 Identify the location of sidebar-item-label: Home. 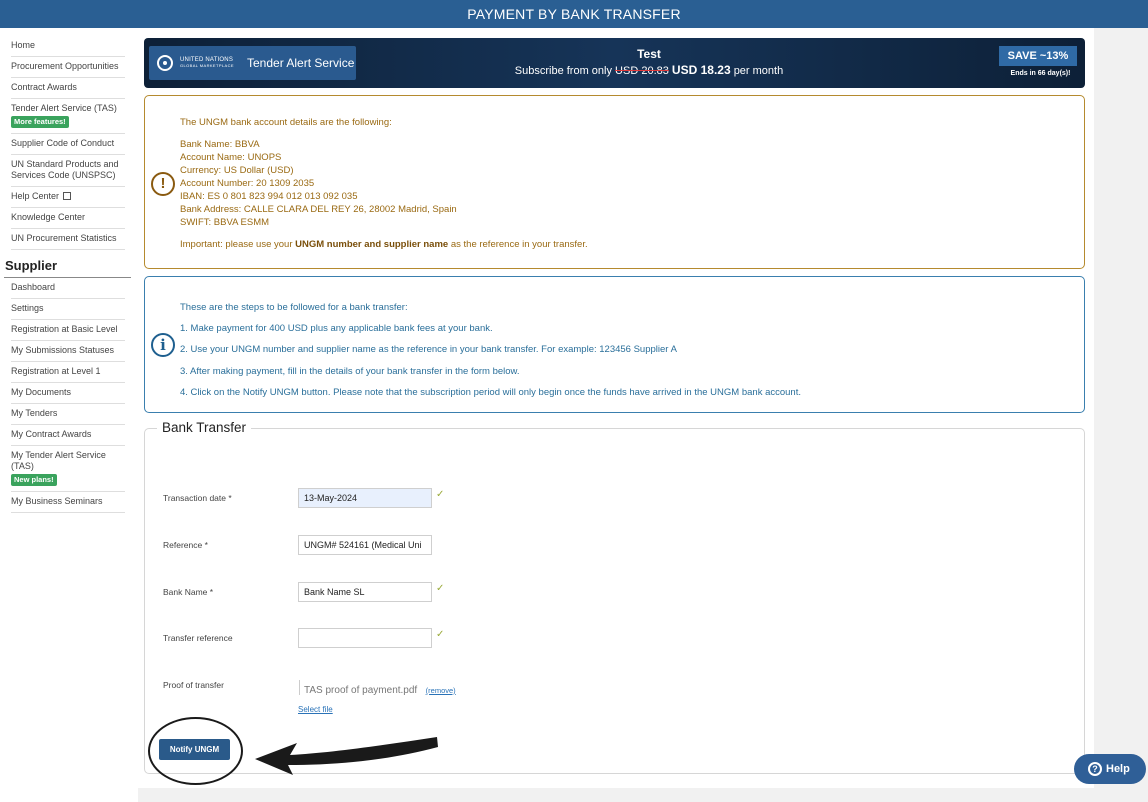
(23, 45).